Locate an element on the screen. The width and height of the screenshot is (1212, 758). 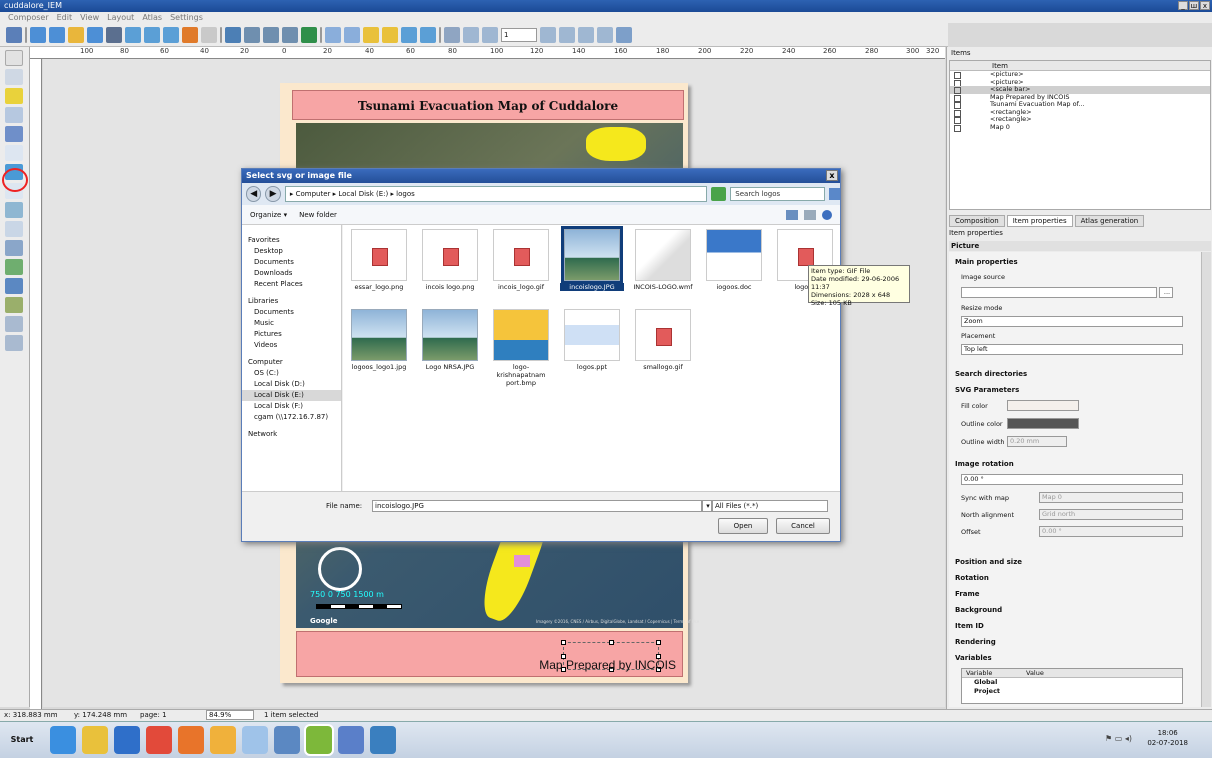
ie-icon is located at coordinates (63, 740).